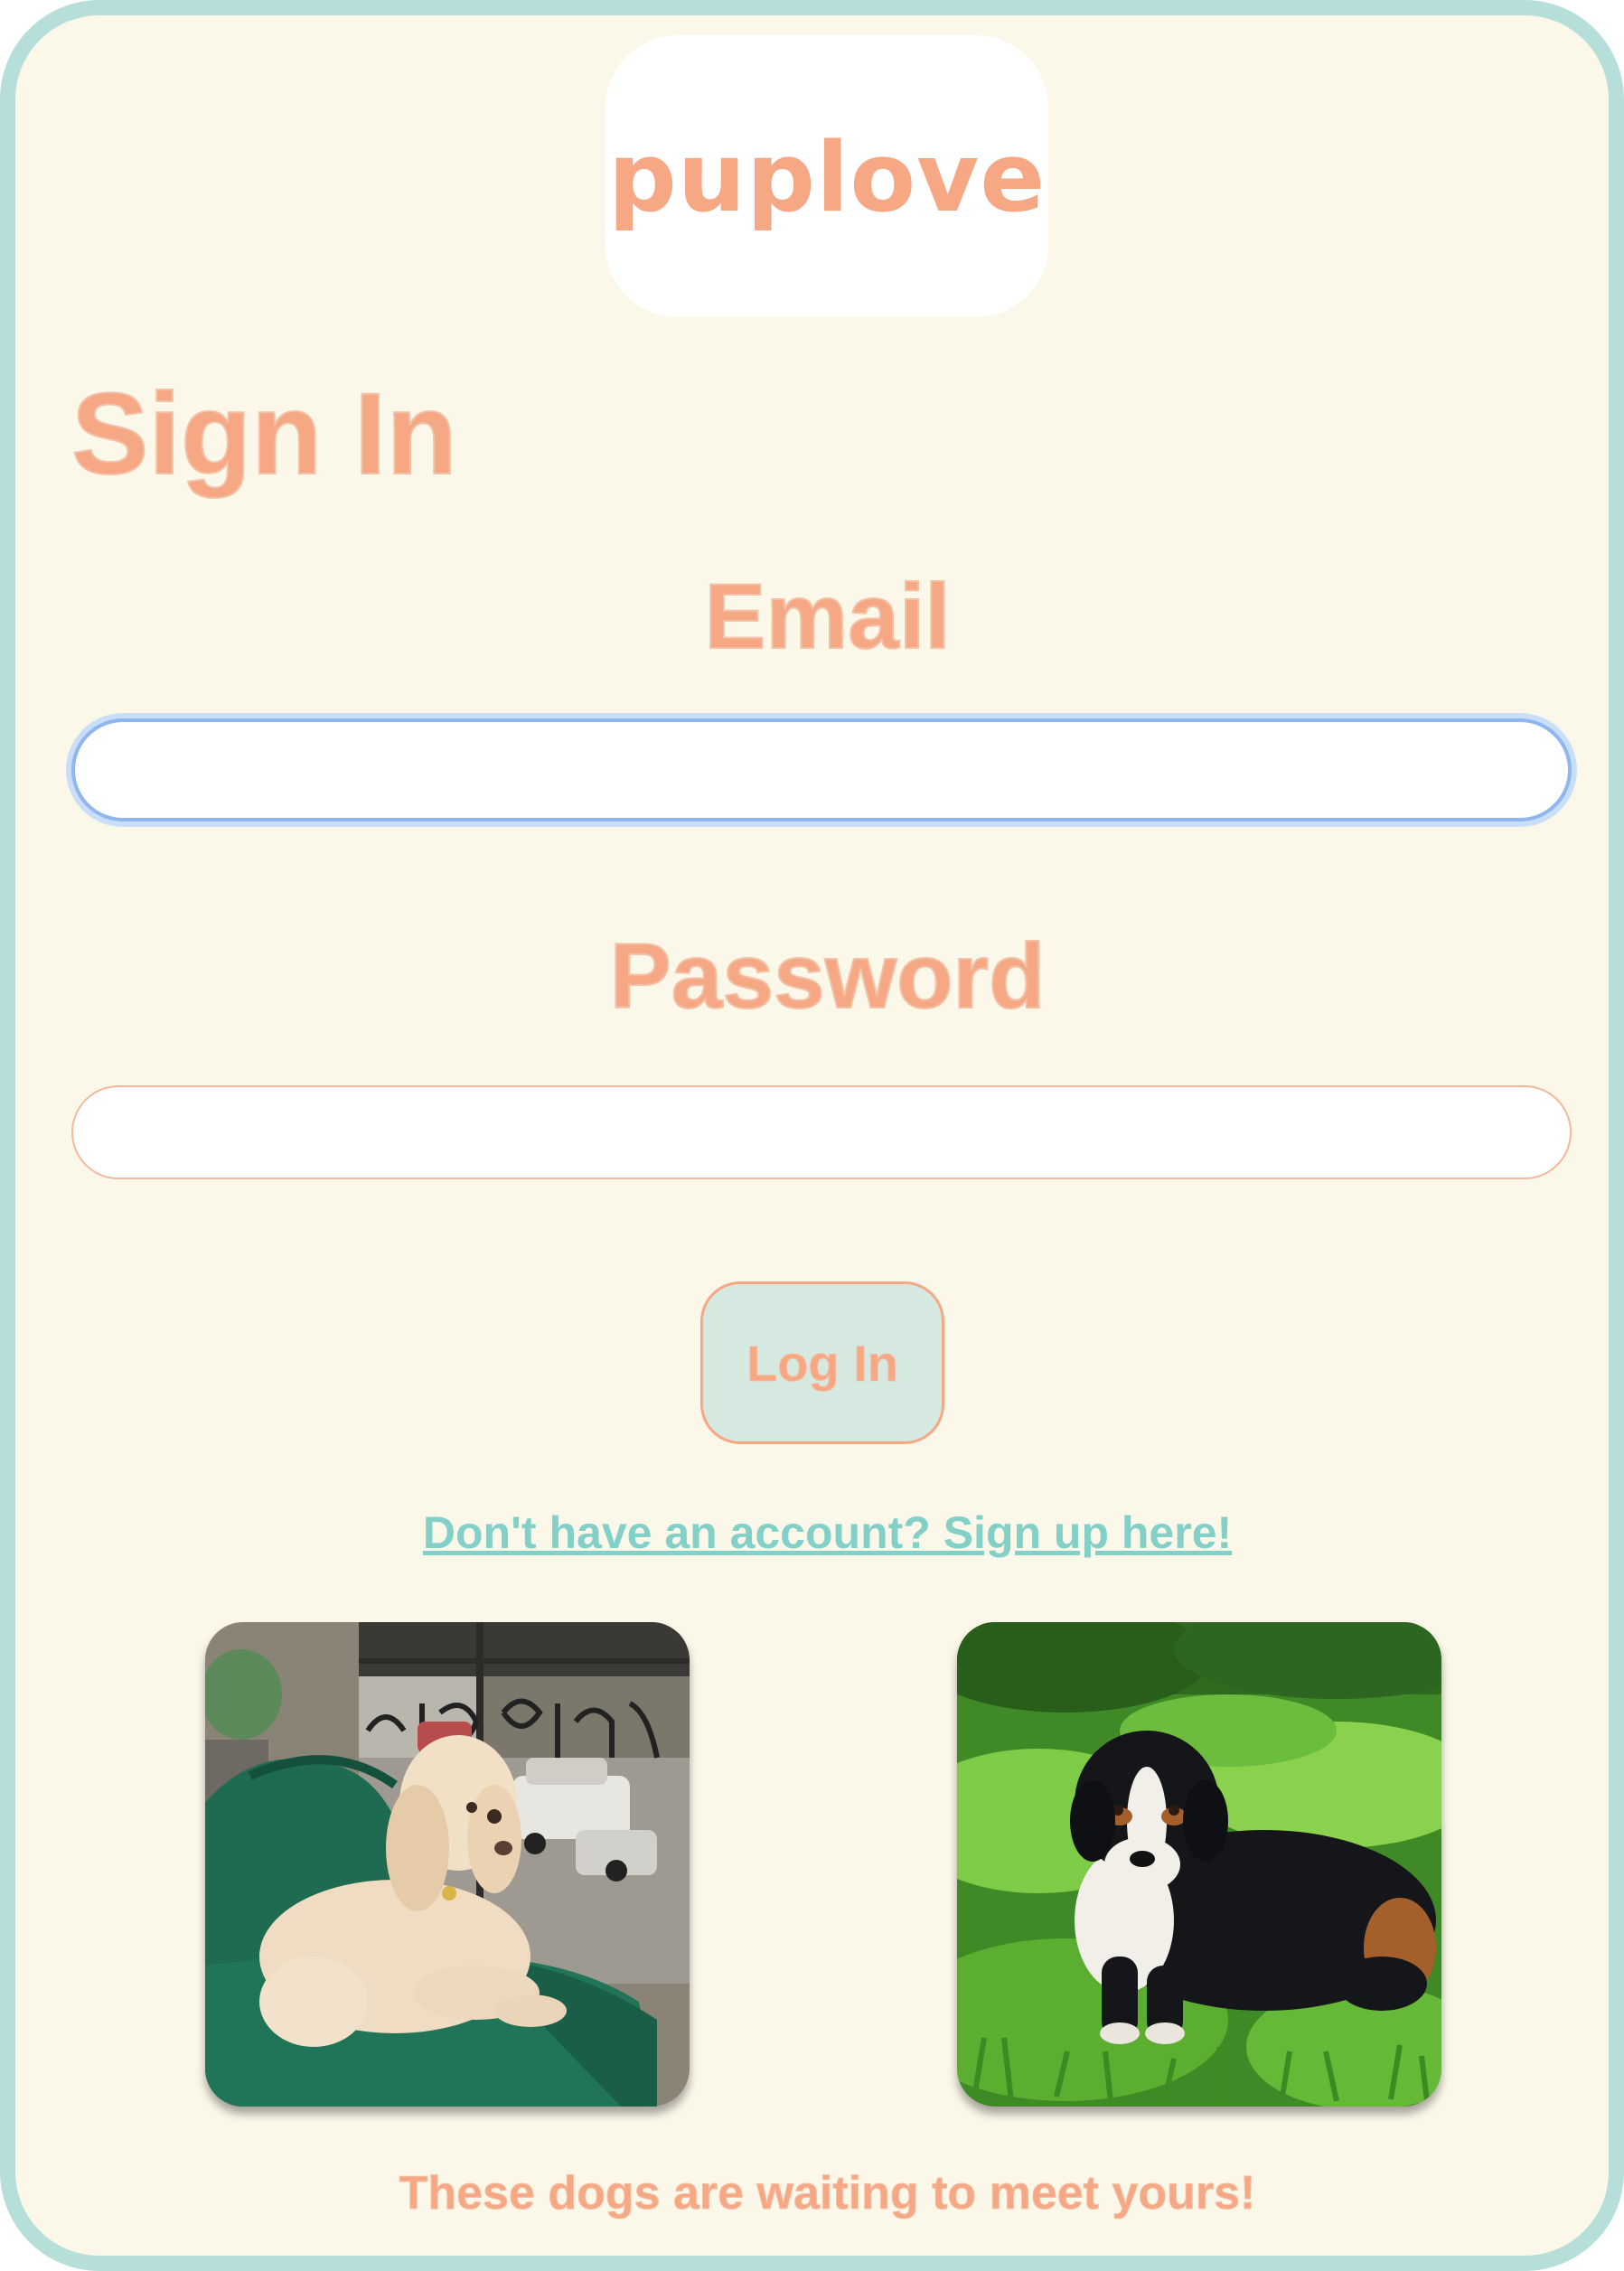 This screenshot has width=1624, height=2271. Describe the element at coordinates (264, 435) in the screenshot. I see `page-title: Sign In` at that location.